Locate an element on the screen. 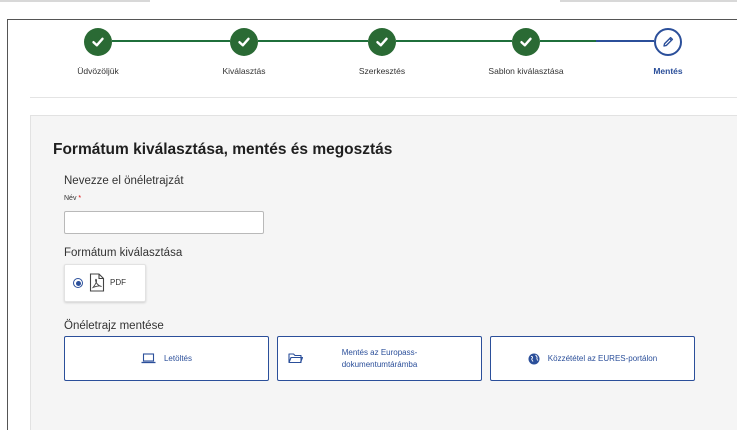  required-marker: * is located at coordinates (80, 198).